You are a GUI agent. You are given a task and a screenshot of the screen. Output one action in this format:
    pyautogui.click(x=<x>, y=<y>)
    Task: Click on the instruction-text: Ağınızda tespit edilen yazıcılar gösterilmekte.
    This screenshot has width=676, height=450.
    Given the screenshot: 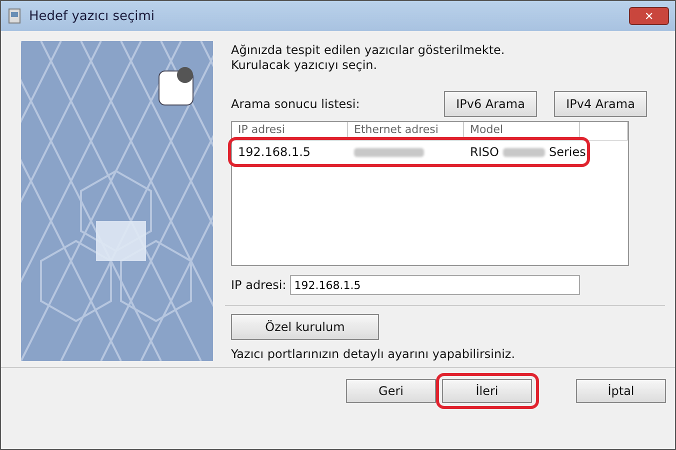 What is the action you would take?
    pyautogui.click(x=368, y=50)
    